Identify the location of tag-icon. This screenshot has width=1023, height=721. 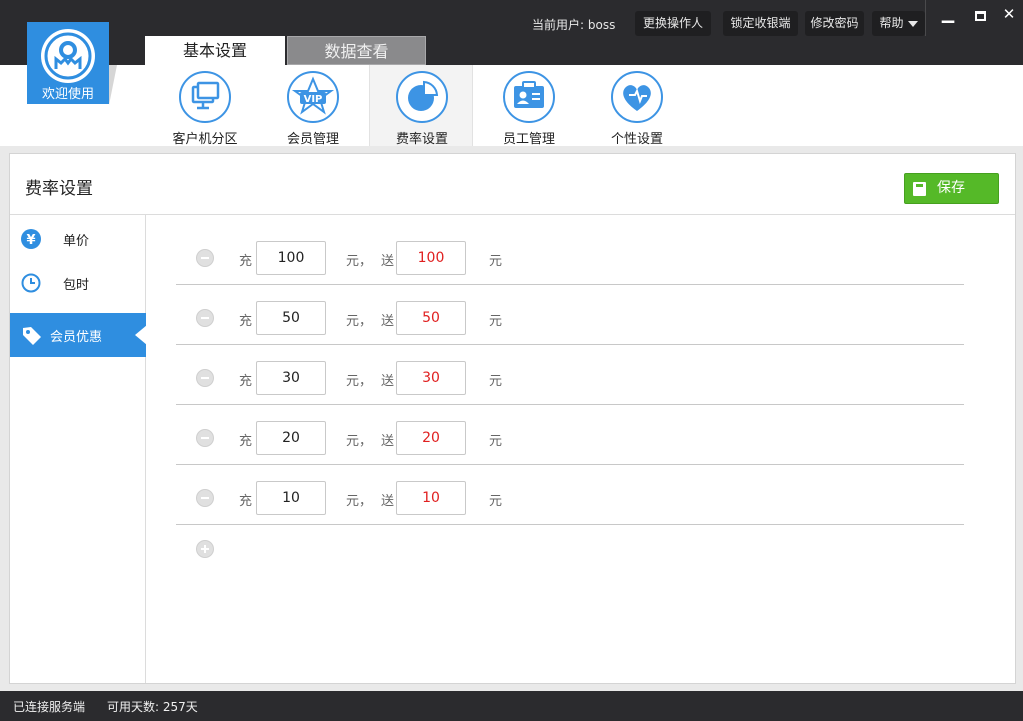
(31, 335).